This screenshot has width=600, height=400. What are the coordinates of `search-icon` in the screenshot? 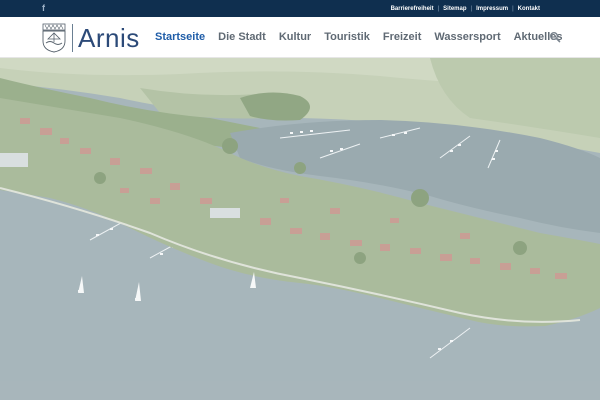 It's located at (555, 37).